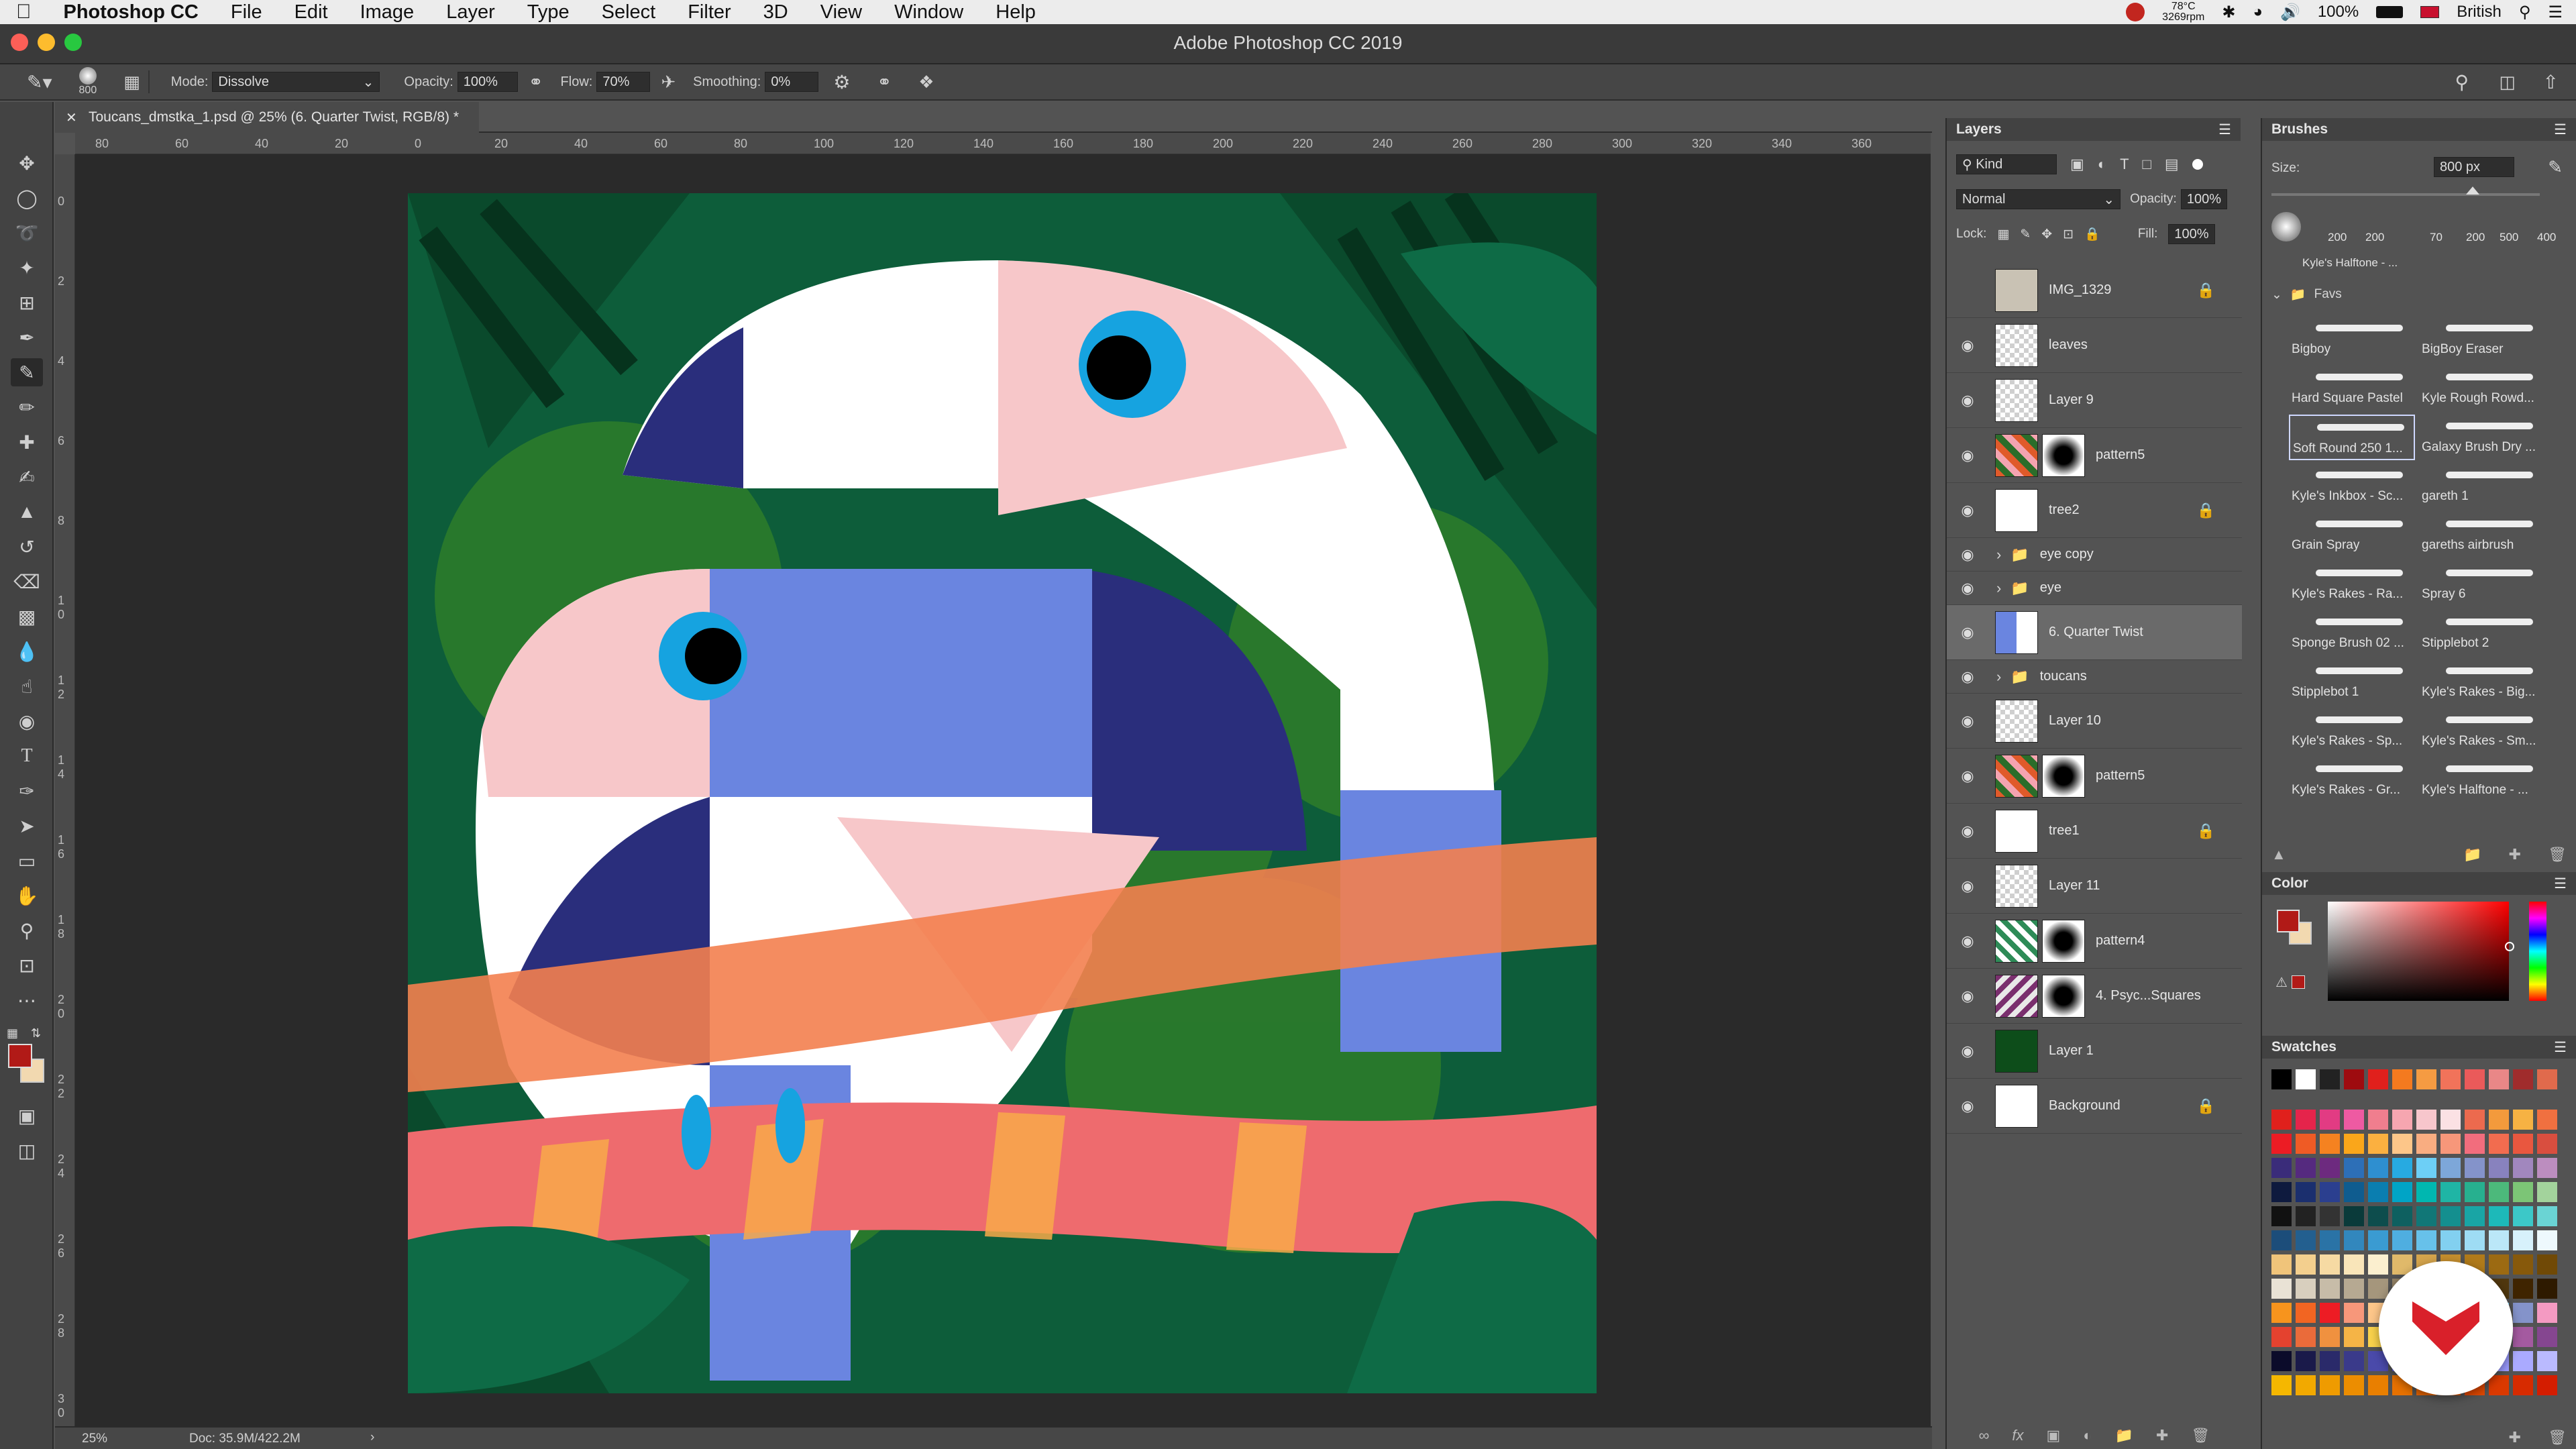 The width and height of the screenshot is (2576, 1449). Describe the element at coordinates (2135, 12) in the screenshot. I see `creative-cloud-icon` at that location.